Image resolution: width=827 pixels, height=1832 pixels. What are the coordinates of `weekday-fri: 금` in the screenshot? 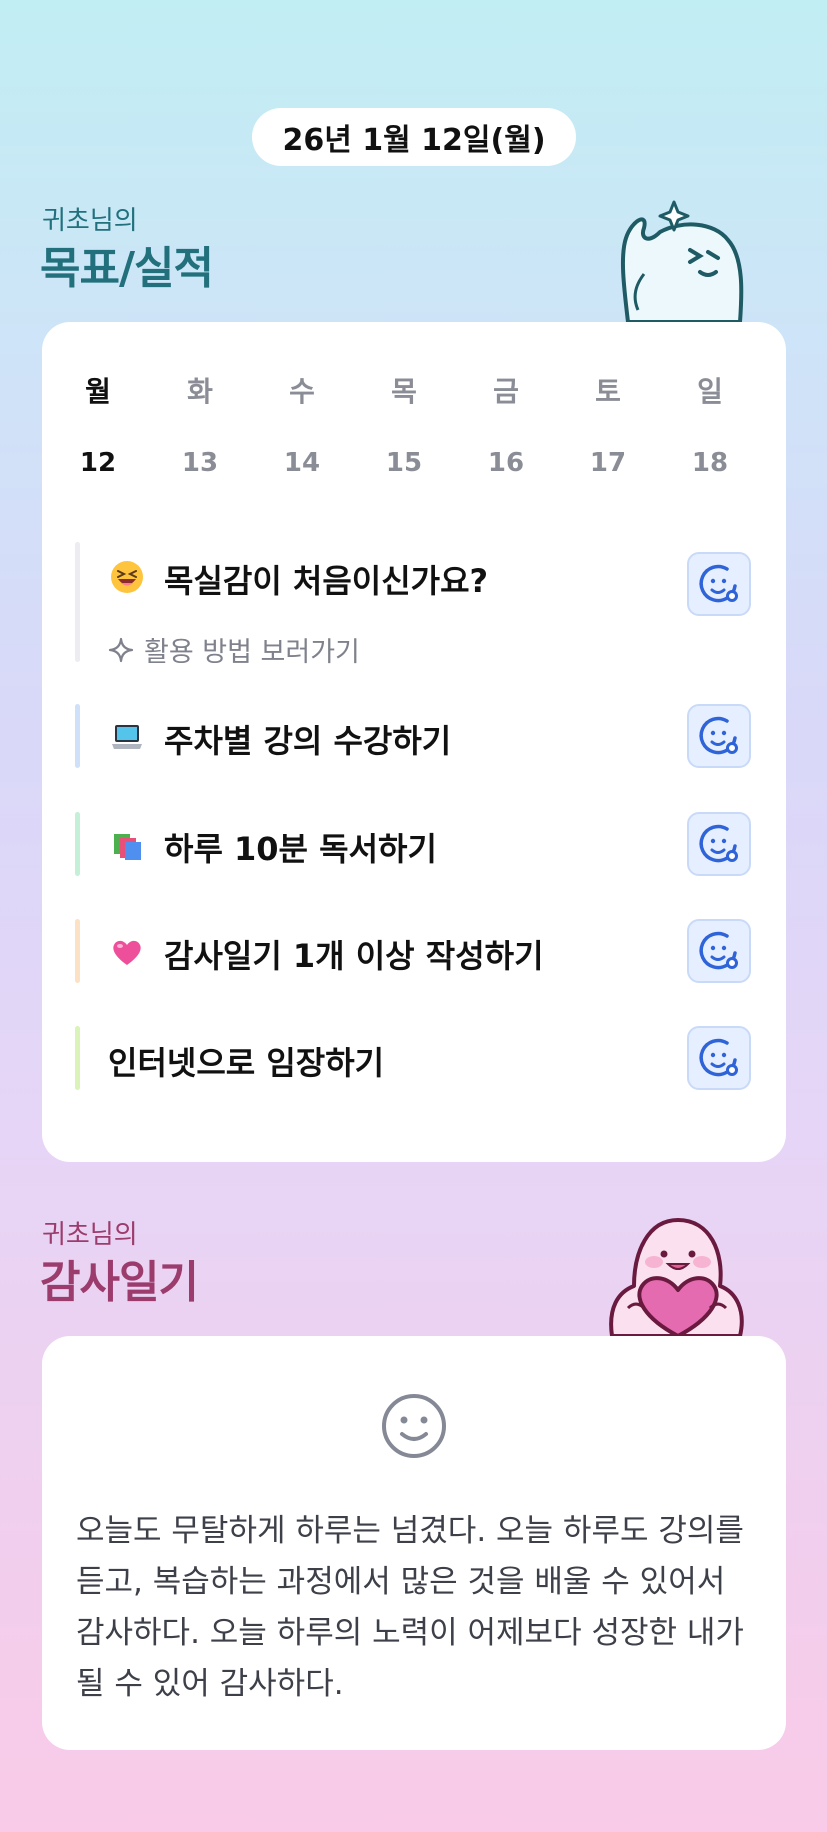 It's located at (506, 390).